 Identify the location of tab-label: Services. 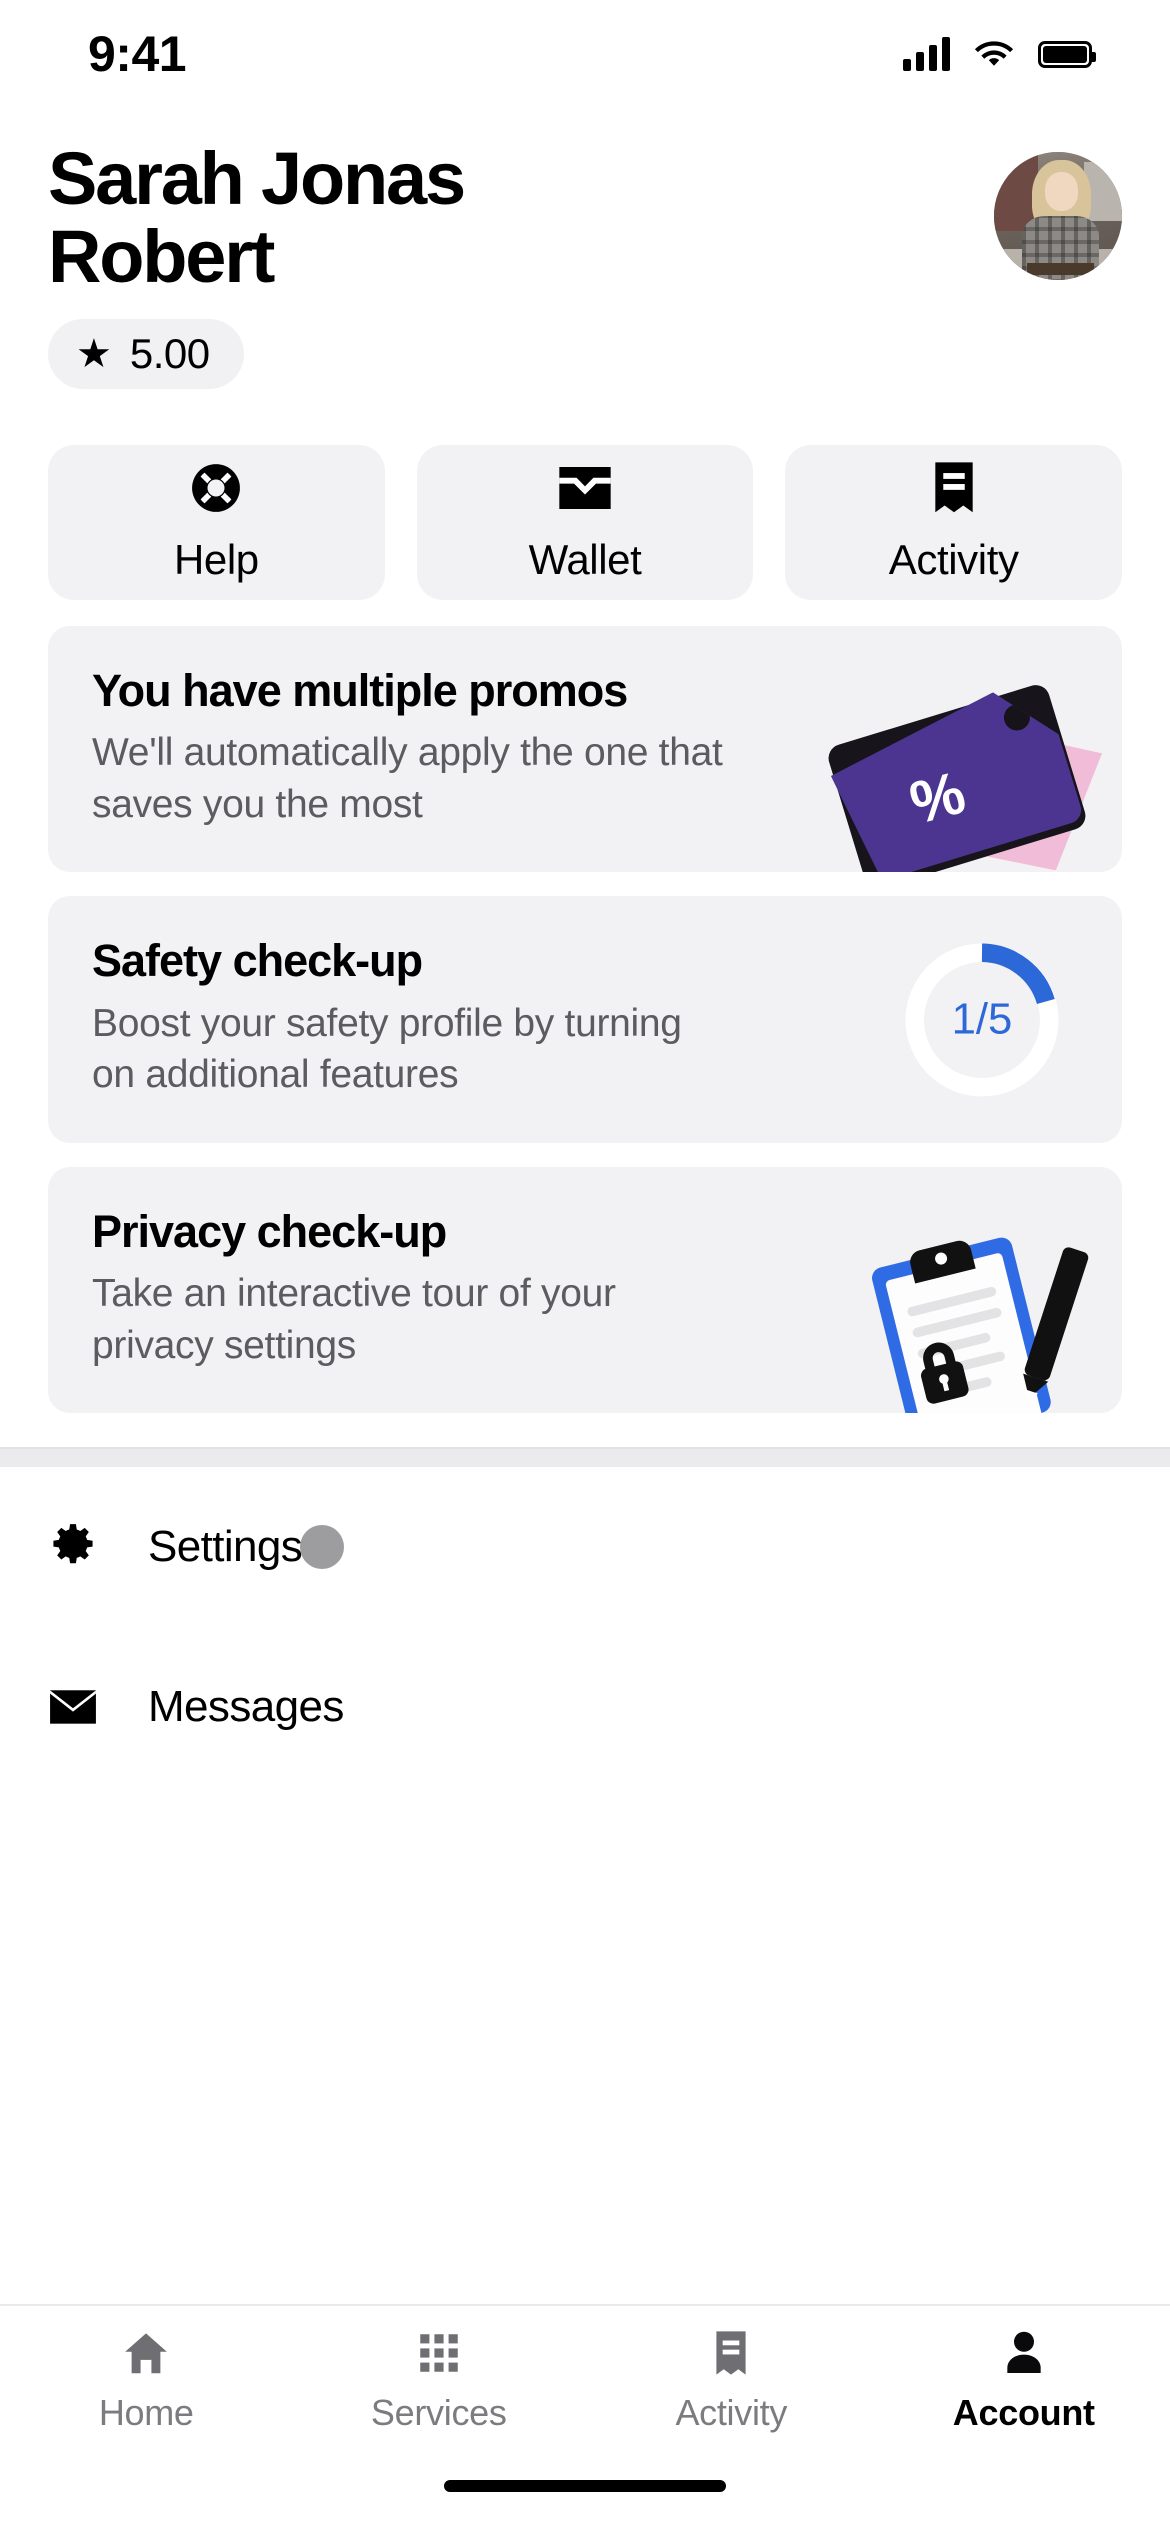
(438, 2412).